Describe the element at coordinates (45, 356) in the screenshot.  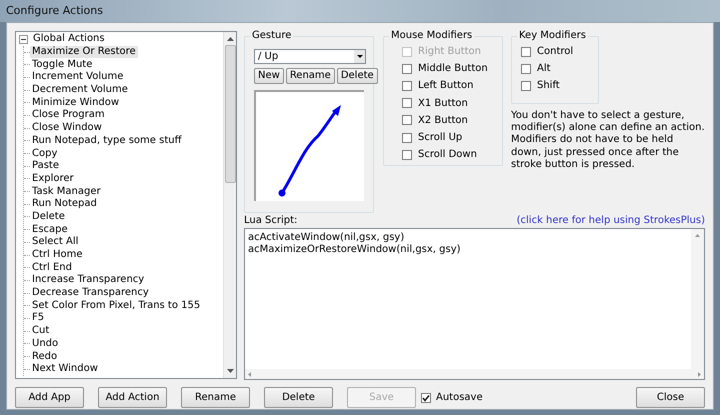
I see `tree-item: Redo` at that location.